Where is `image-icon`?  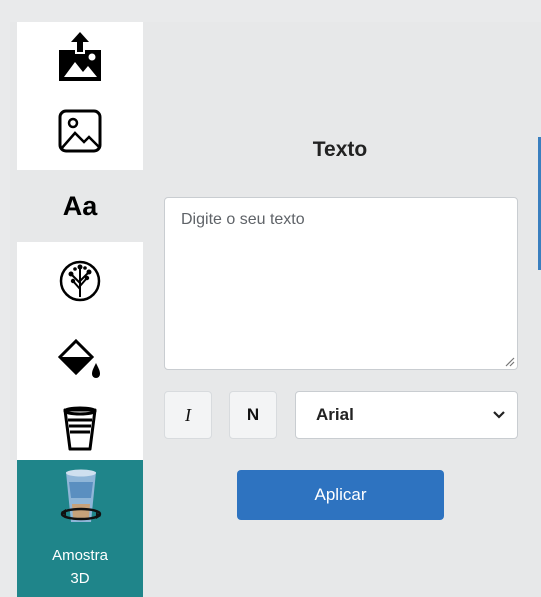
image-icon is located at coordinates (80, 131).